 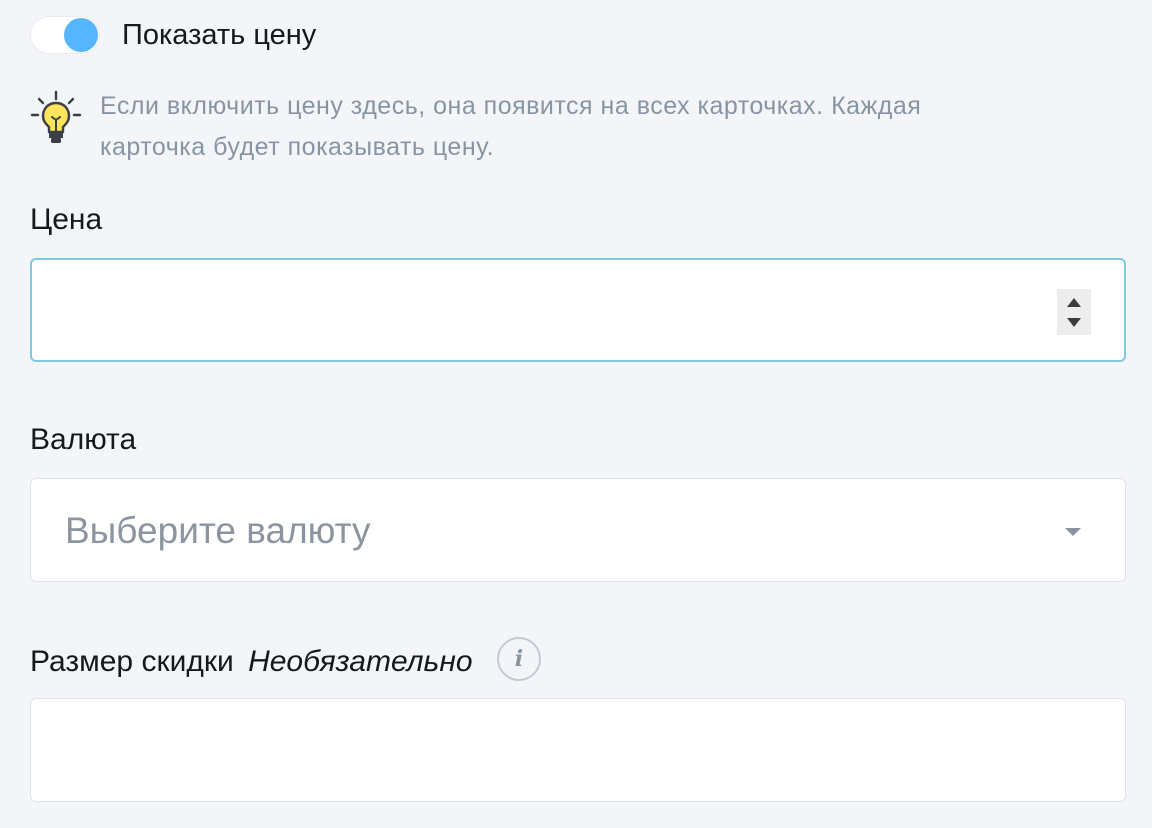 I want to click on decrement-icon, so click(x=1074, y=322).